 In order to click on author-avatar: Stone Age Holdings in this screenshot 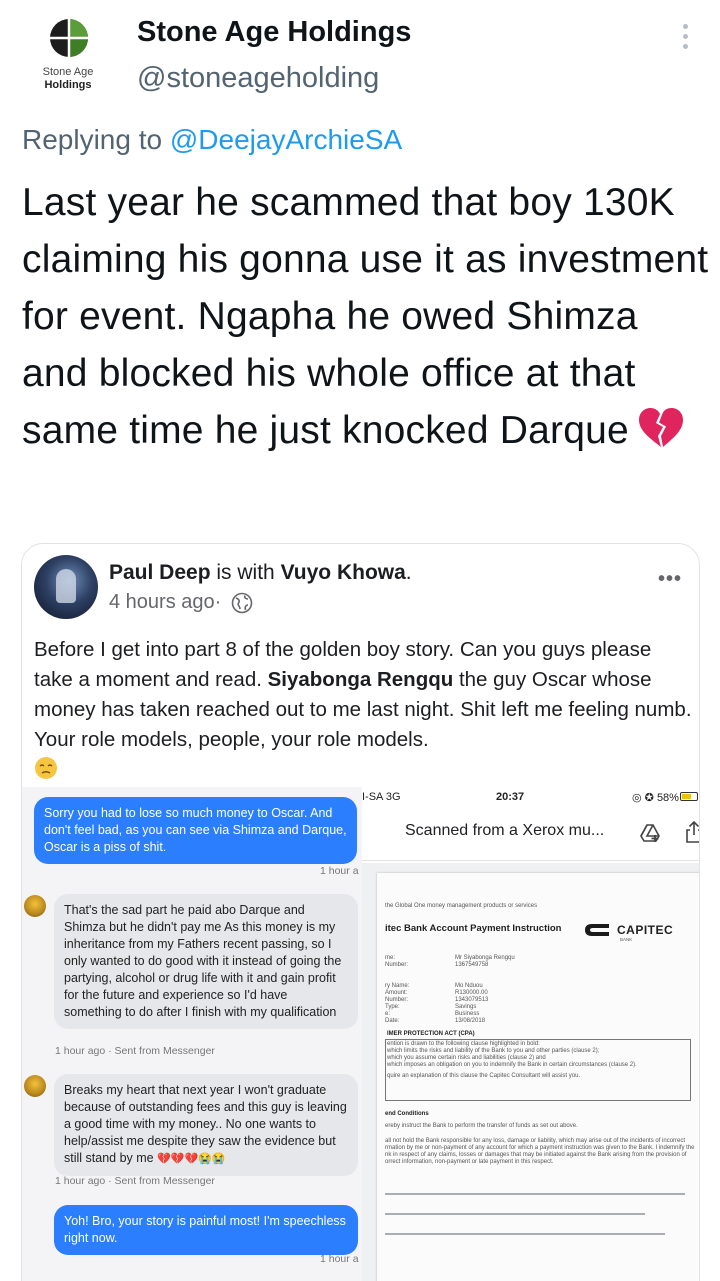, I will do `click(68, 60)`.